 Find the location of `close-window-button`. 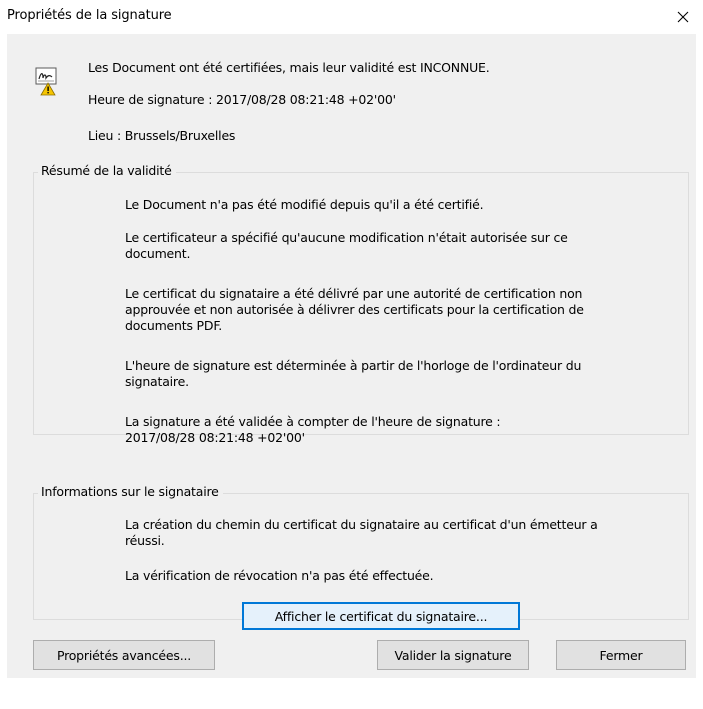

close-window-button is located at coordinates (683, 17).